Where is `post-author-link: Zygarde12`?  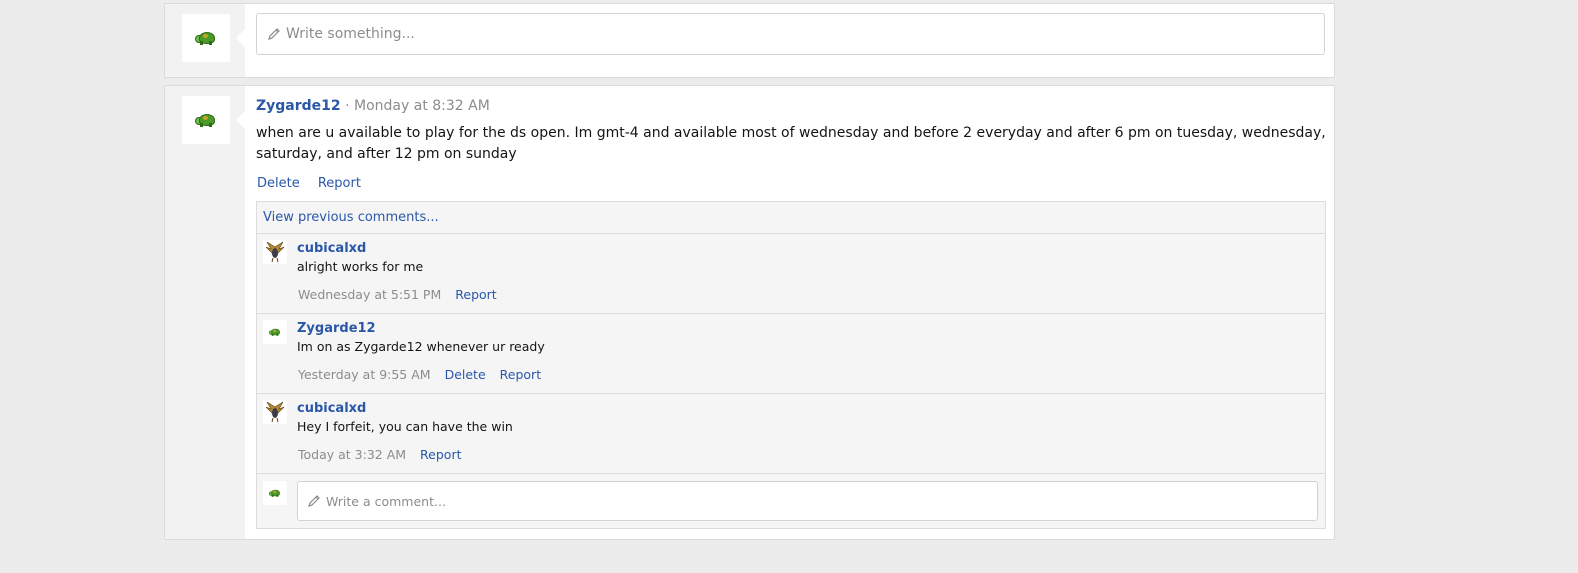
post-author-link: Zygarde12 is located at coordinates (298, 106).